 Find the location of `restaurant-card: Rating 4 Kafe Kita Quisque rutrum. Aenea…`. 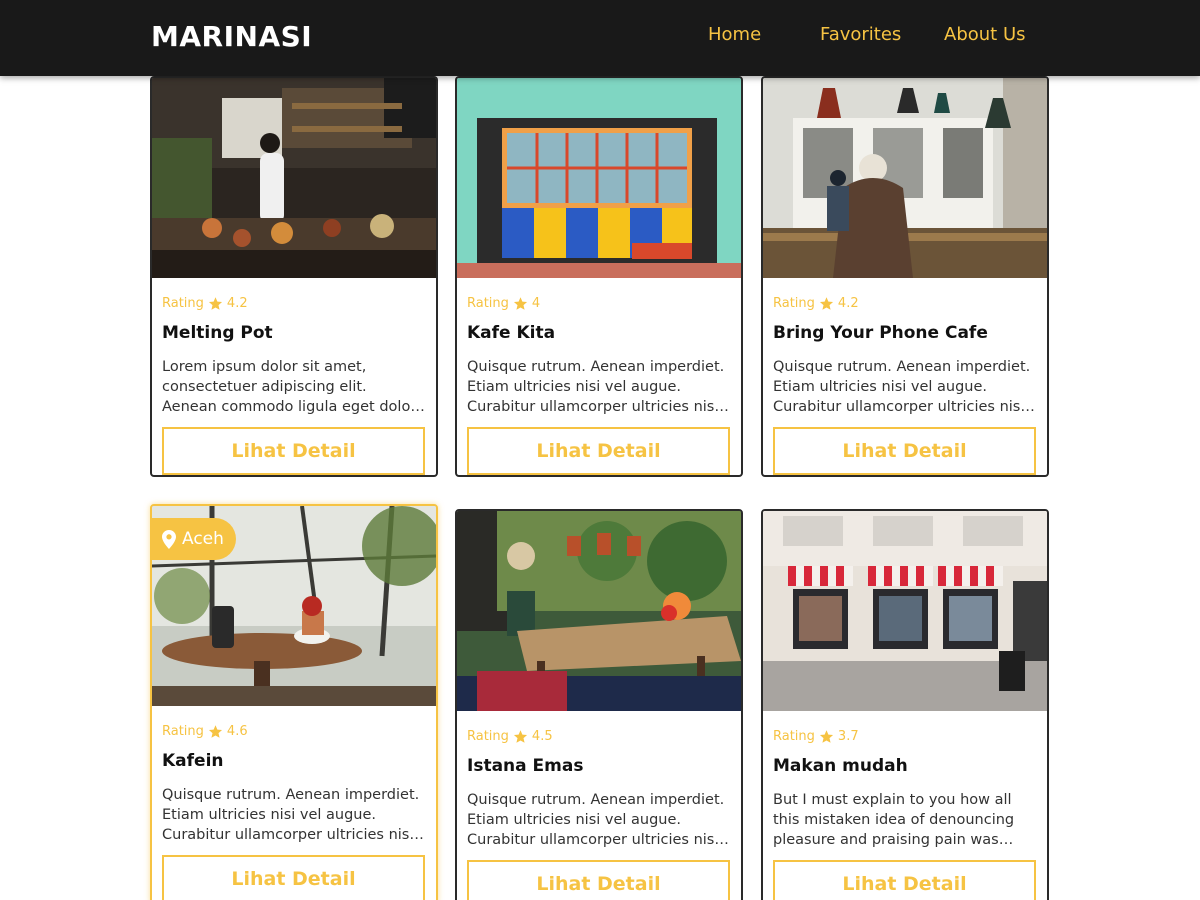

restaurant-card: Rating 4 Kafe Kita Quisque rutrum. Aenea… is located at coordinates (599, 276).